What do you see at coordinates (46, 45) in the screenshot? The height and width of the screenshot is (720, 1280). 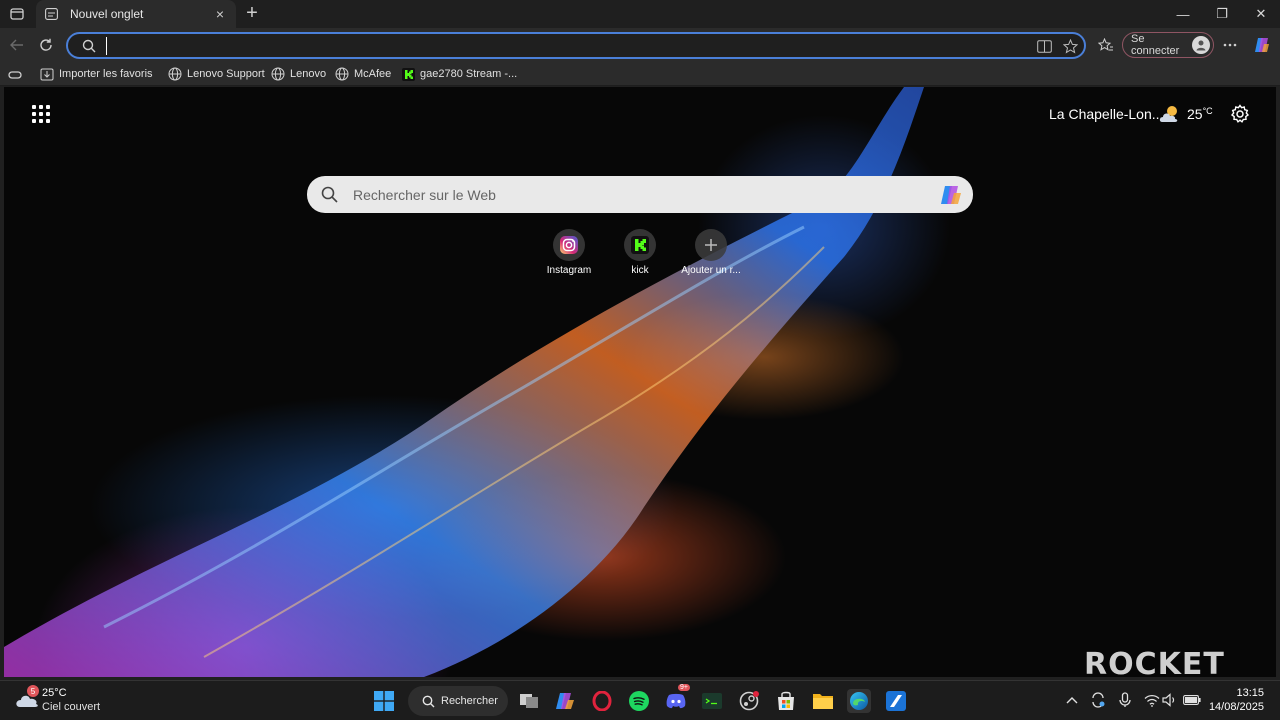 I see `refresh-button` at bounding box center [46, 45].